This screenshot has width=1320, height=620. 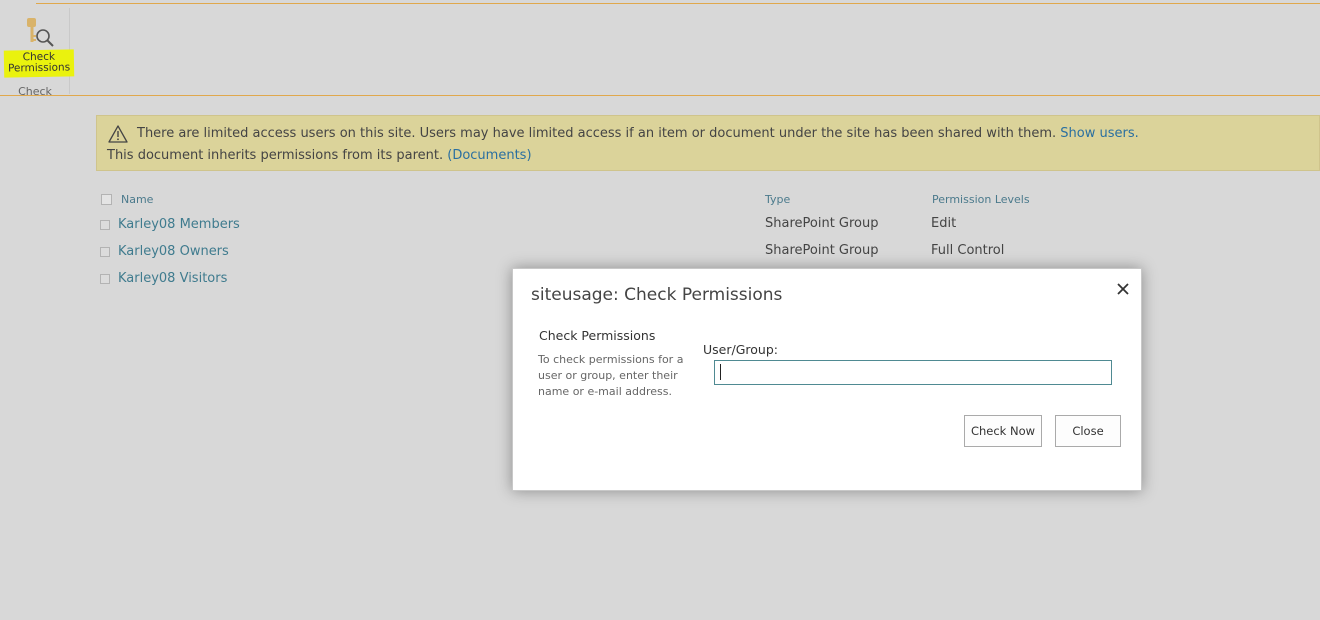 What do you see at coordinates (118, 134) in the screenshot?
I see `warning-icon` at bounding box center [118, 134].